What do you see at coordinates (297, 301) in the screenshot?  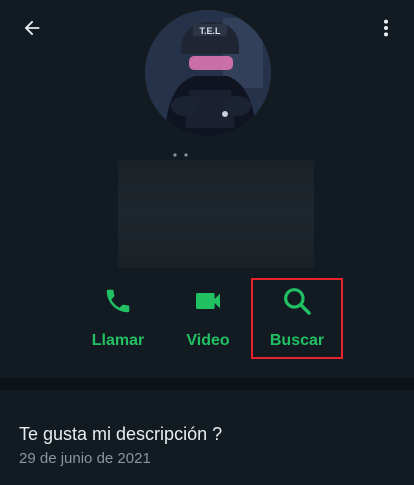 I see `search-icon` at bounding box center [297, 301].